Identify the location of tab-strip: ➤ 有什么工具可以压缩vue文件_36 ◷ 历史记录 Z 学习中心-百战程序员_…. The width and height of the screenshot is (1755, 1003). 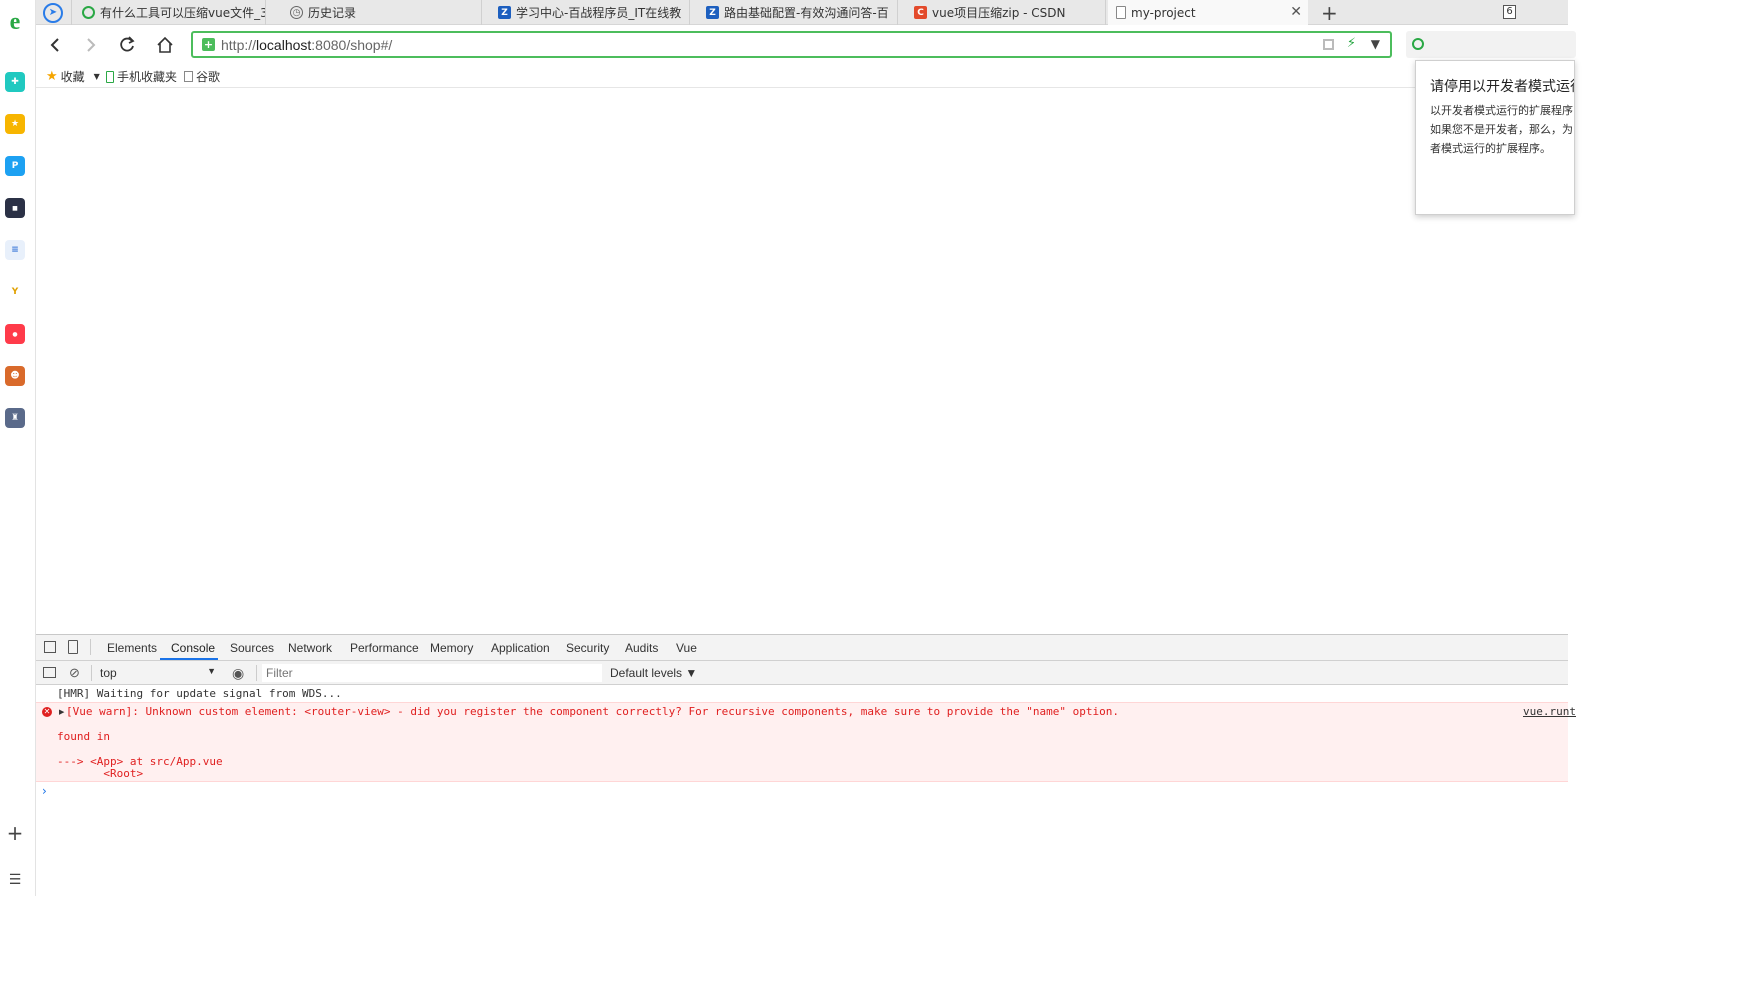
(802, 12).